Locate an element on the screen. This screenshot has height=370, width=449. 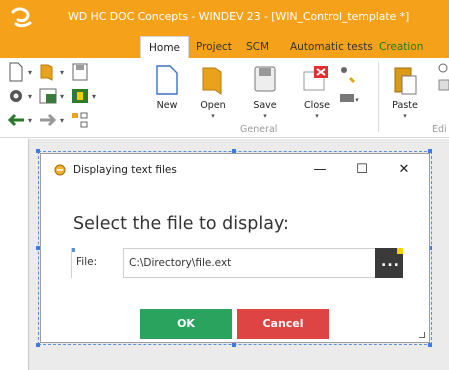
app-small-icon is located at coordinates (60, 170).